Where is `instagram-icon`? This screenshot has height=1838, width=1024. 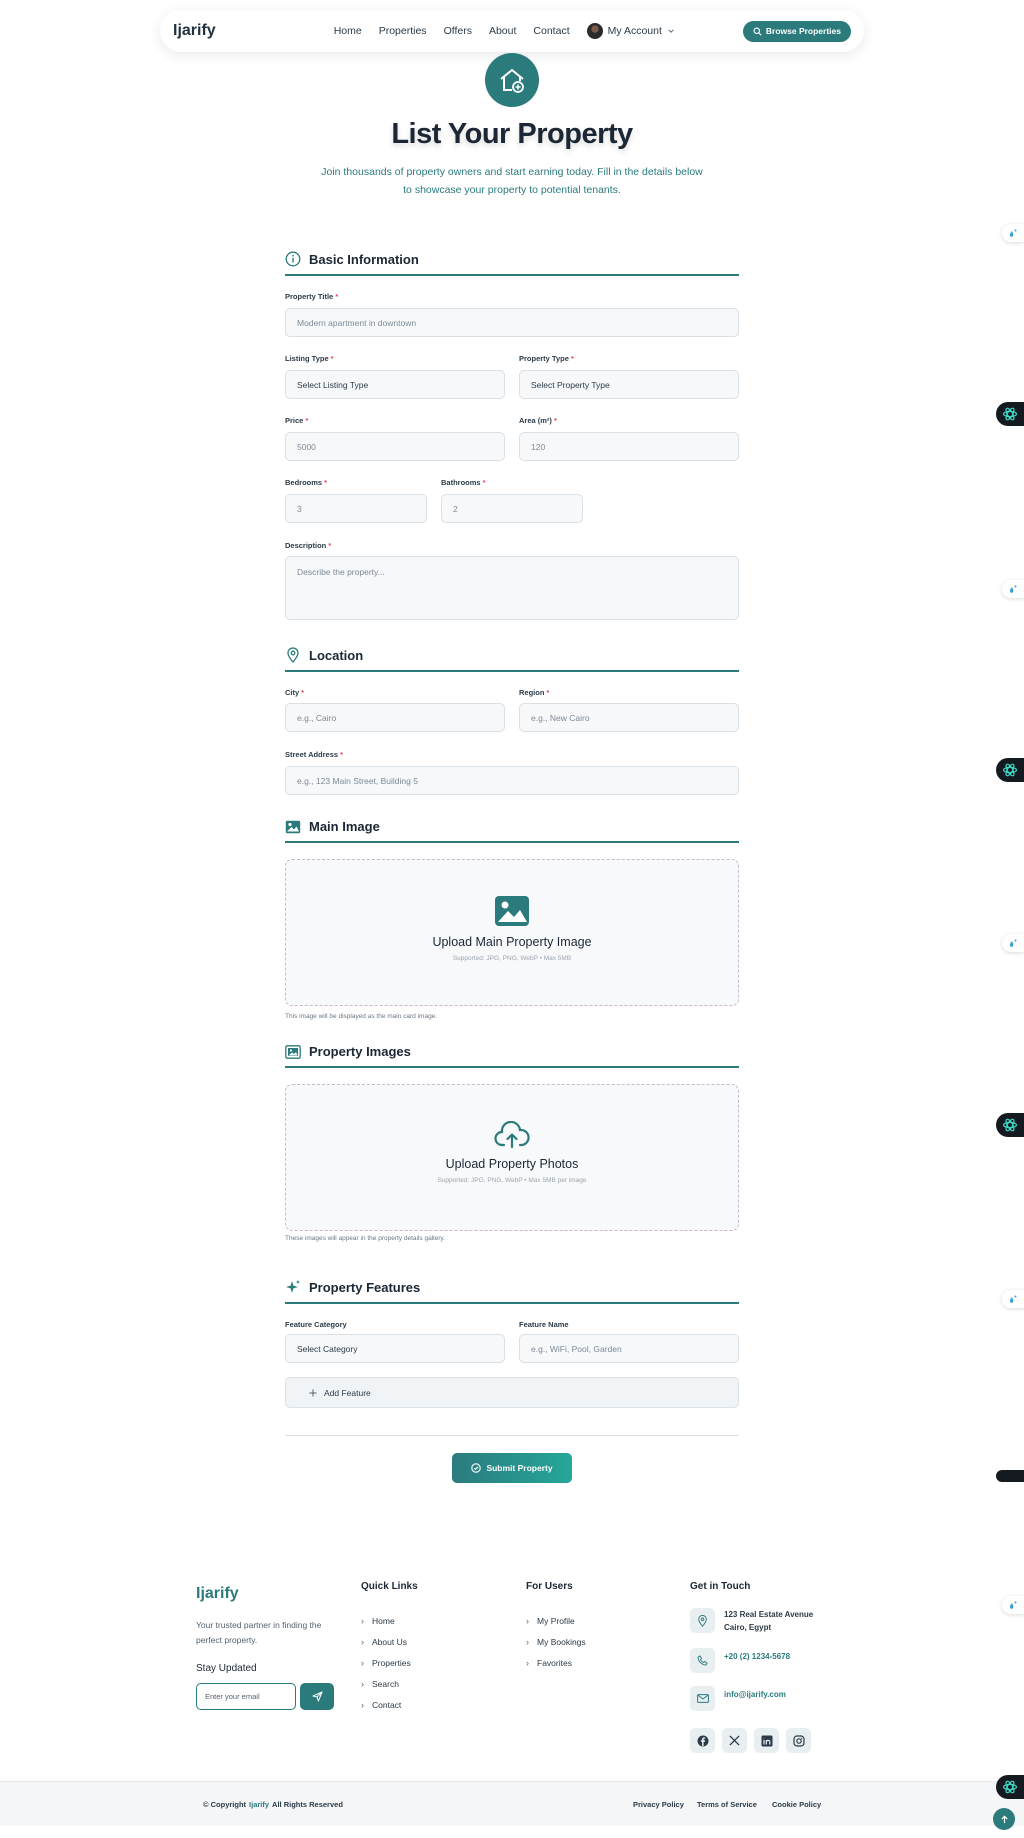 instagram-icon is located at coordinates (798, 1740).